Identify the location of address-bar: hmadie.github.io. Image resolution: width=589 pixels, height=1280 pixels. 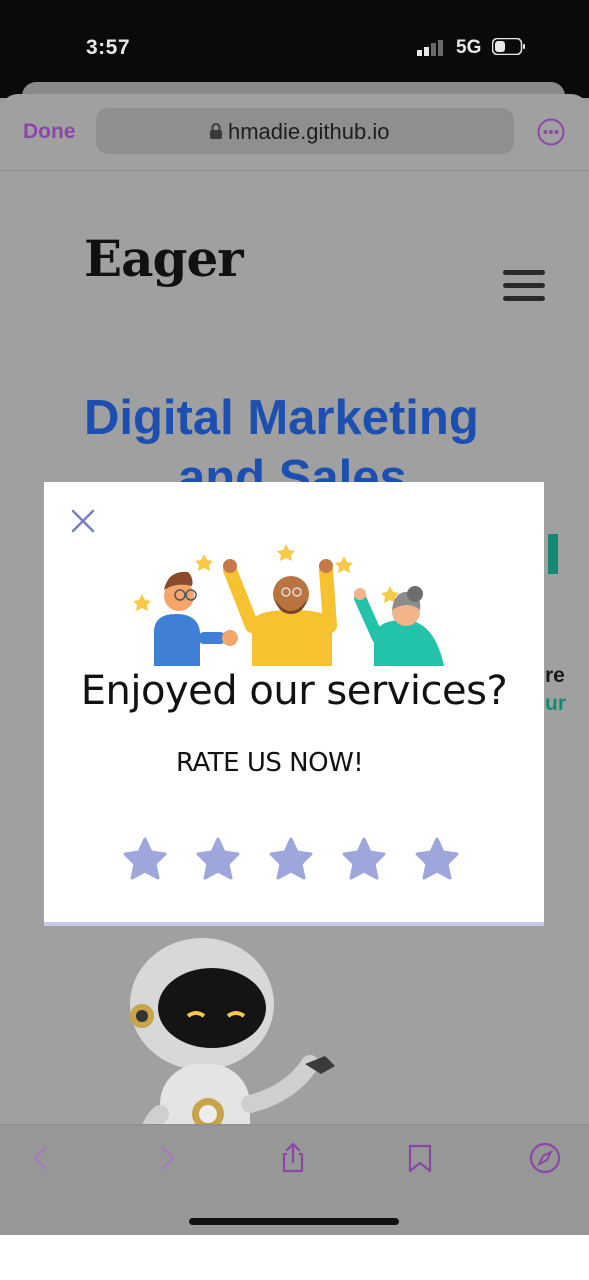
(305, 131).